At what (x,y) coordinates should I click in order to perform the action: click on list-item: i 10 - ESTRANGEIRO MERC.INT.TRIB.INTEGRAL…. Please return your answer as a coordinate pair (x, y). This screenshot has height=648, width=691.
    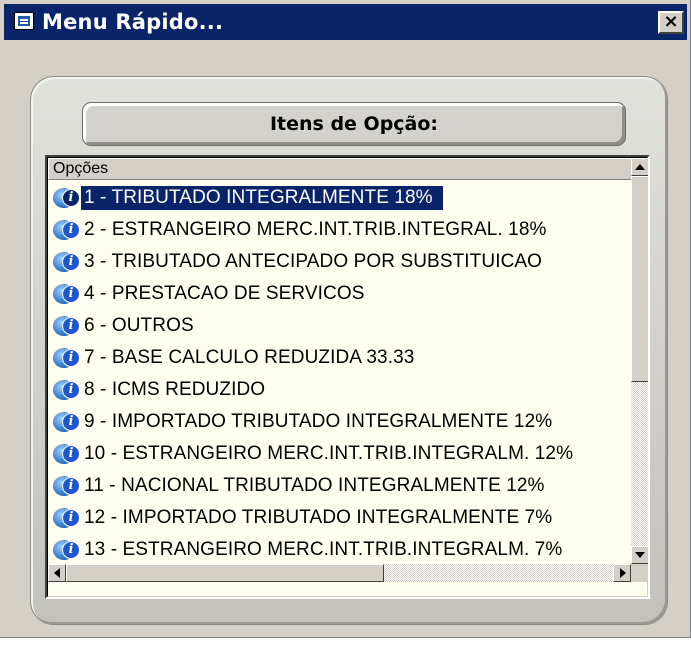
    Looking at the image, I should click on (339, 454).